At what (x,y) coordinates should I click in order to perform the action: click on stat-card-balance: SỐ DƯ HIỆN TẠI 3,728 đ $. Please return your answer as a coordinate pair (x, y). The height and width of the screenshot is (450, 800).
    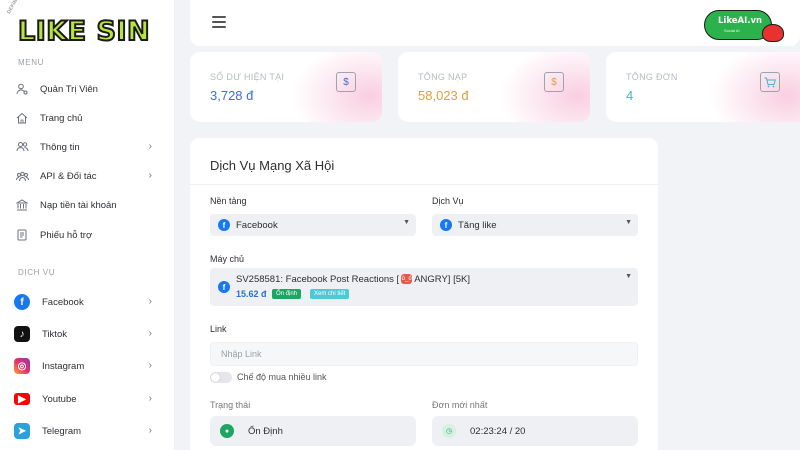
    Looking at the image, I should click on (286, 87).